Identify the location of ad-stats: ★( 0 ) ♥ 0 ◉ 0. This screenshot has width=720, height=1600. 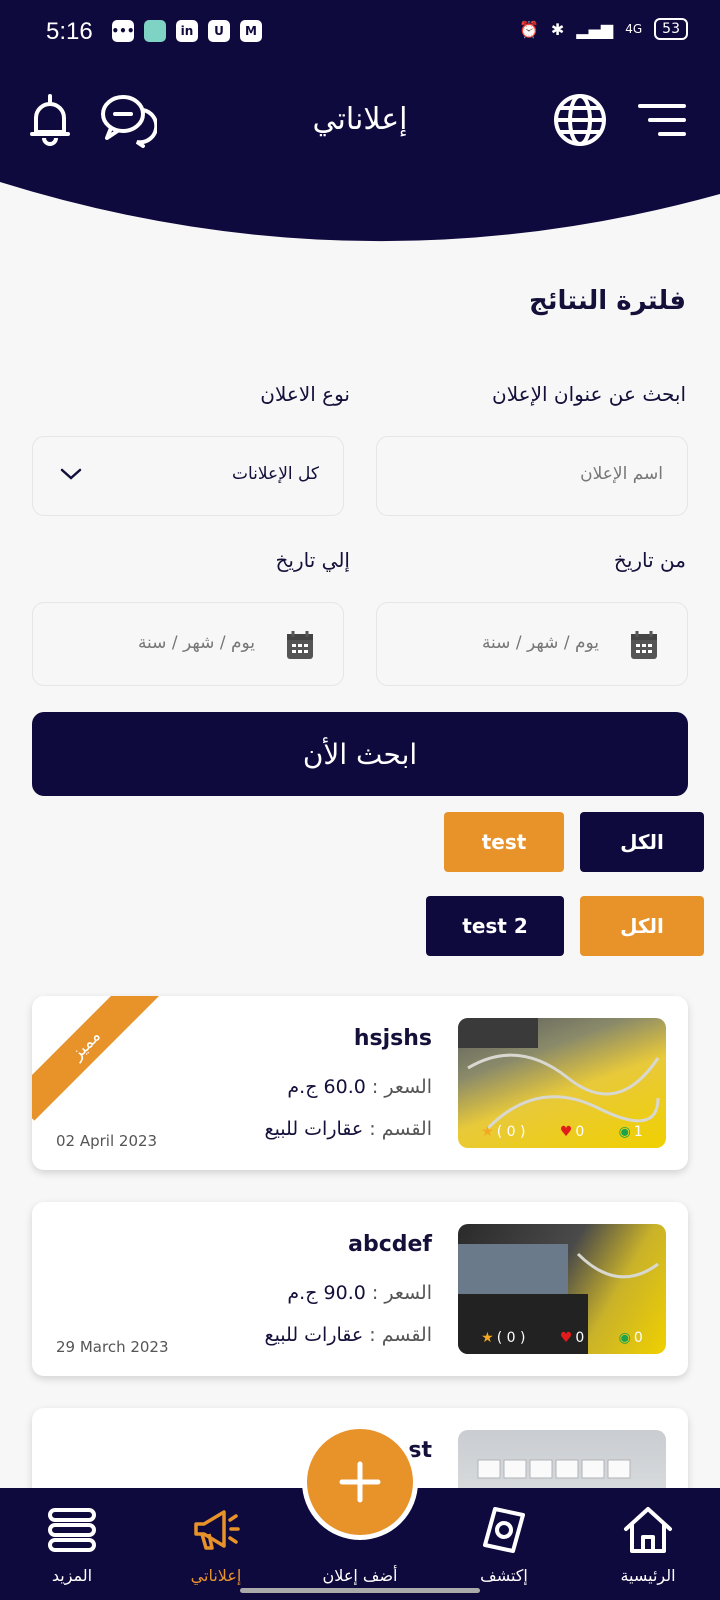
(562, 1338).